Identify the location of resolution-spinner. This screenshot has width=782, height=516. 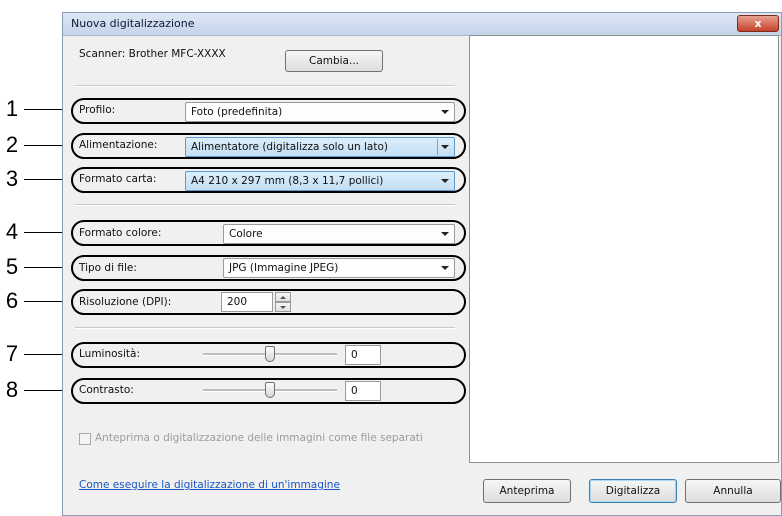
(283, 302).